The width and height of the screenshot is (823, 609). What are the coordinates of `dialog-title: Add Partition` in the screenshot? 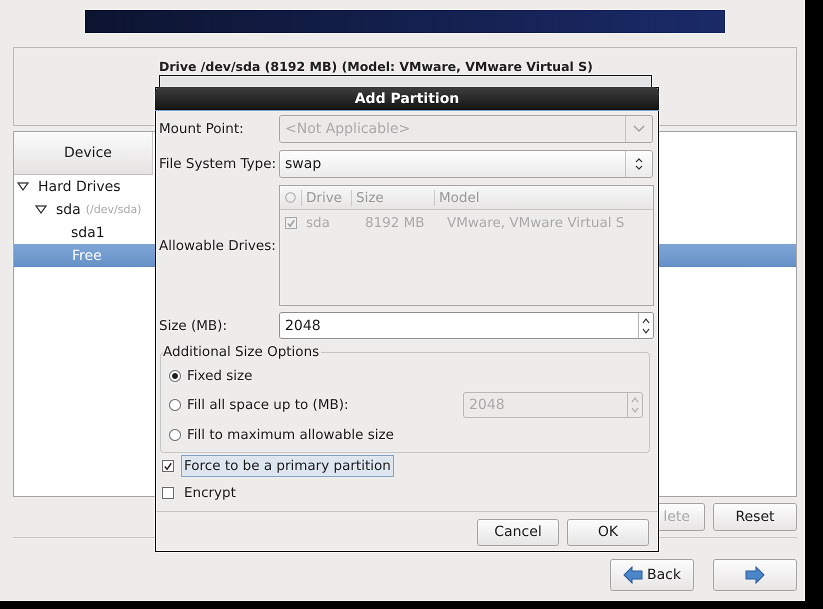 It's located at (407, 99).